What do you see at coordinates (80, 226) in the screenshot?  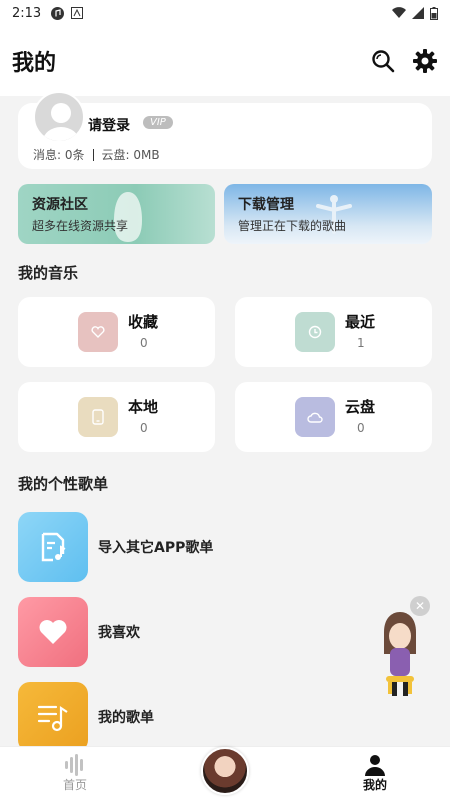 I see `banner-subtitle: 超多在线资源共享` at bounding box center [80, 226].